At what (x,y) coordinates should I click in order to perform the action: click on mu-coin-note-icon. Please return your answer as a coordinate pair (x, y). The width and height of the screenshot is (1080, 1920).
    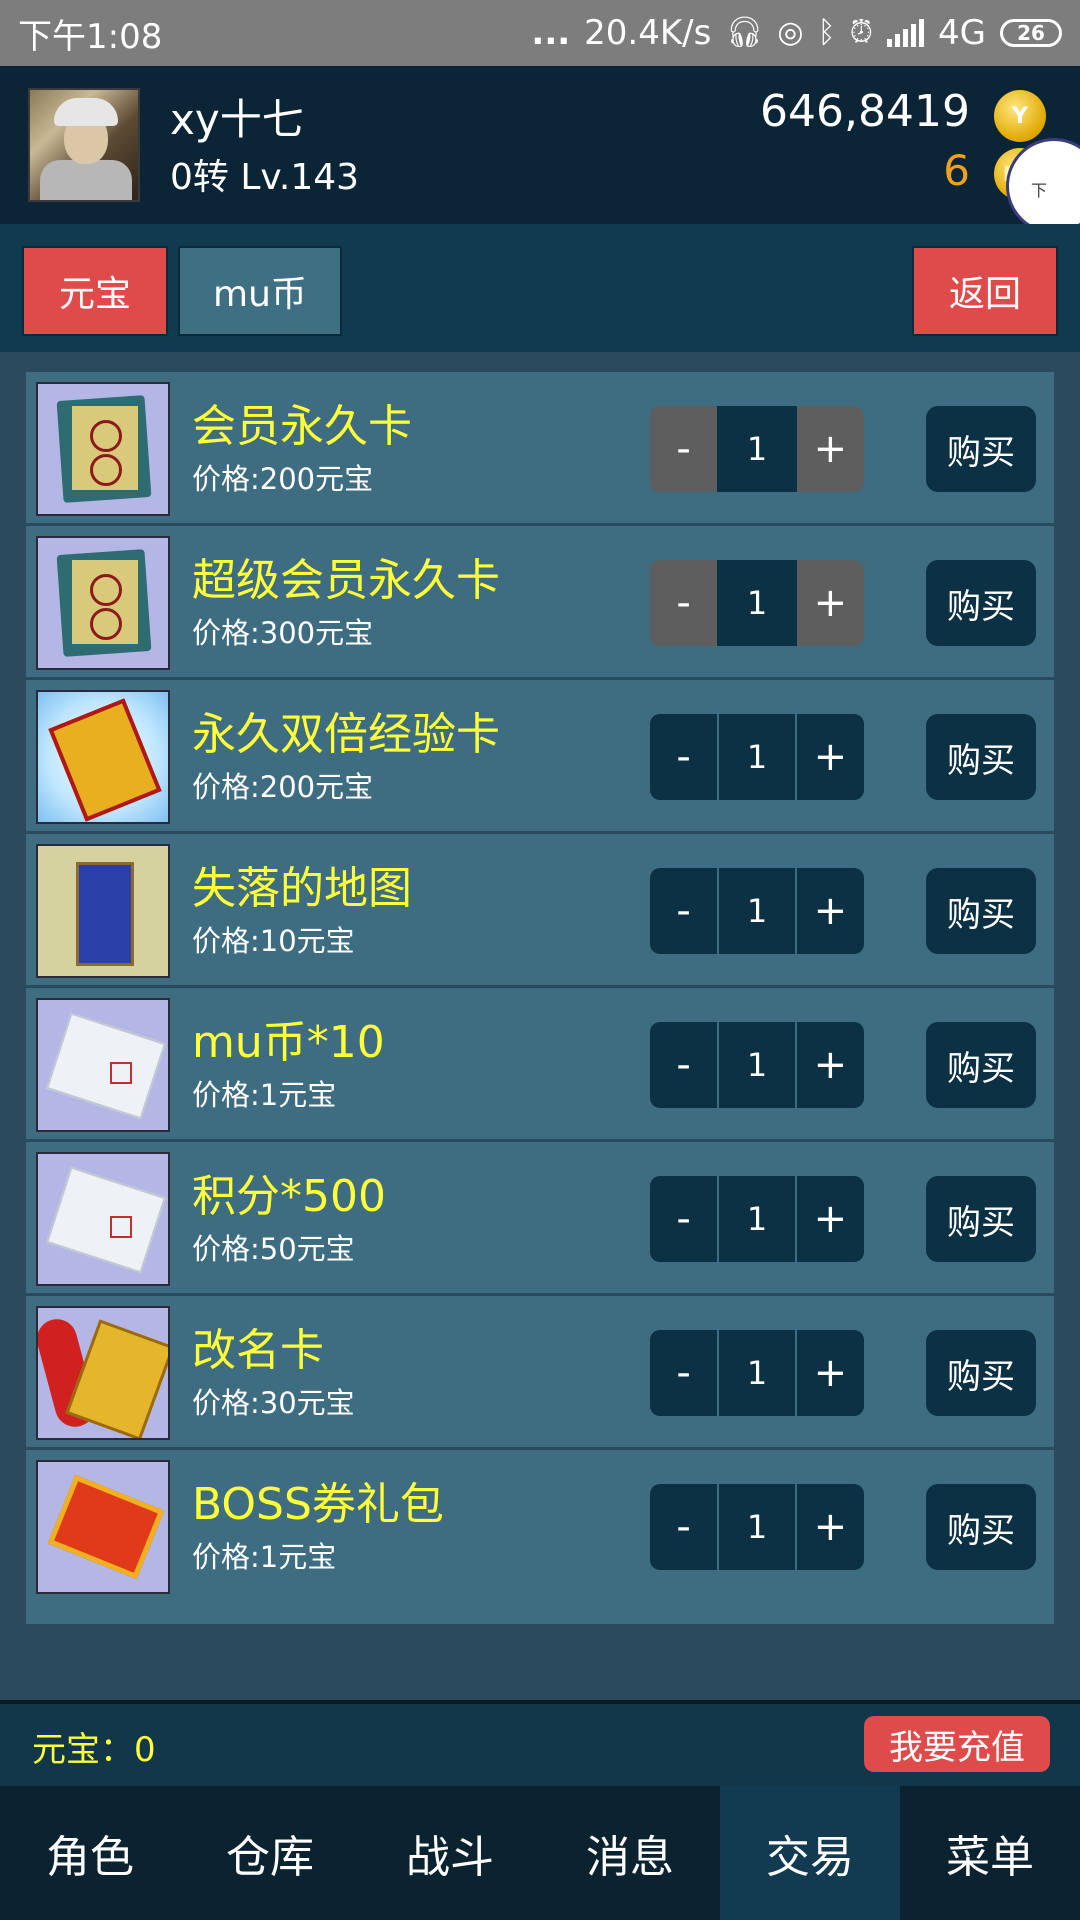
    Looking at the image, I should click on (103, 1065).